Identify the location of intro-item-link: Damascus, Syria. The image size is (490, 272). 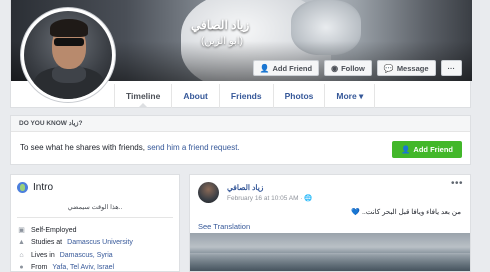
(86, 255).